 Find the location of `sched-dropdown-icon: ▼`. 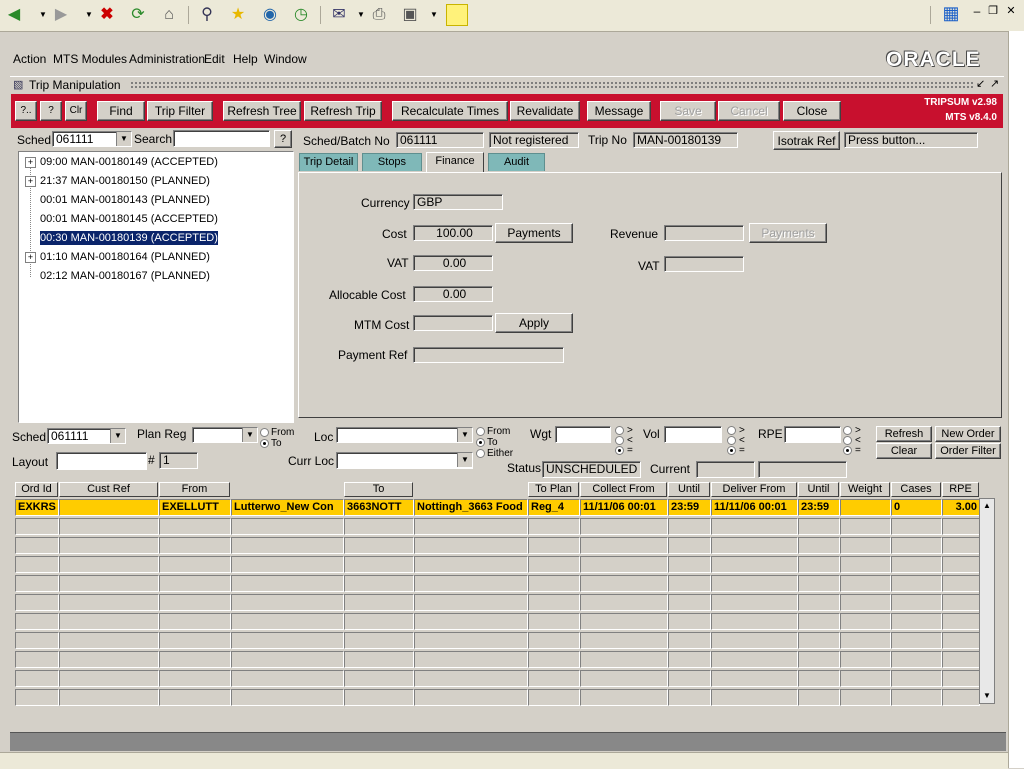

sched-dropdown-icon: ▼ is located at coordinates (123, 139).